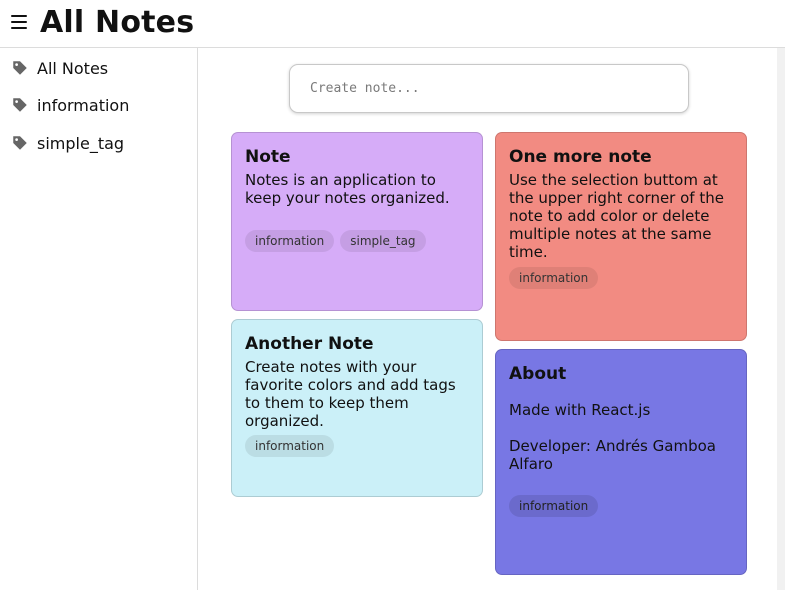 This screenshot has height=590, width=785. Describe the element at coordinates (19, 22) in the screenshot. I see `menu-icon` at that location.